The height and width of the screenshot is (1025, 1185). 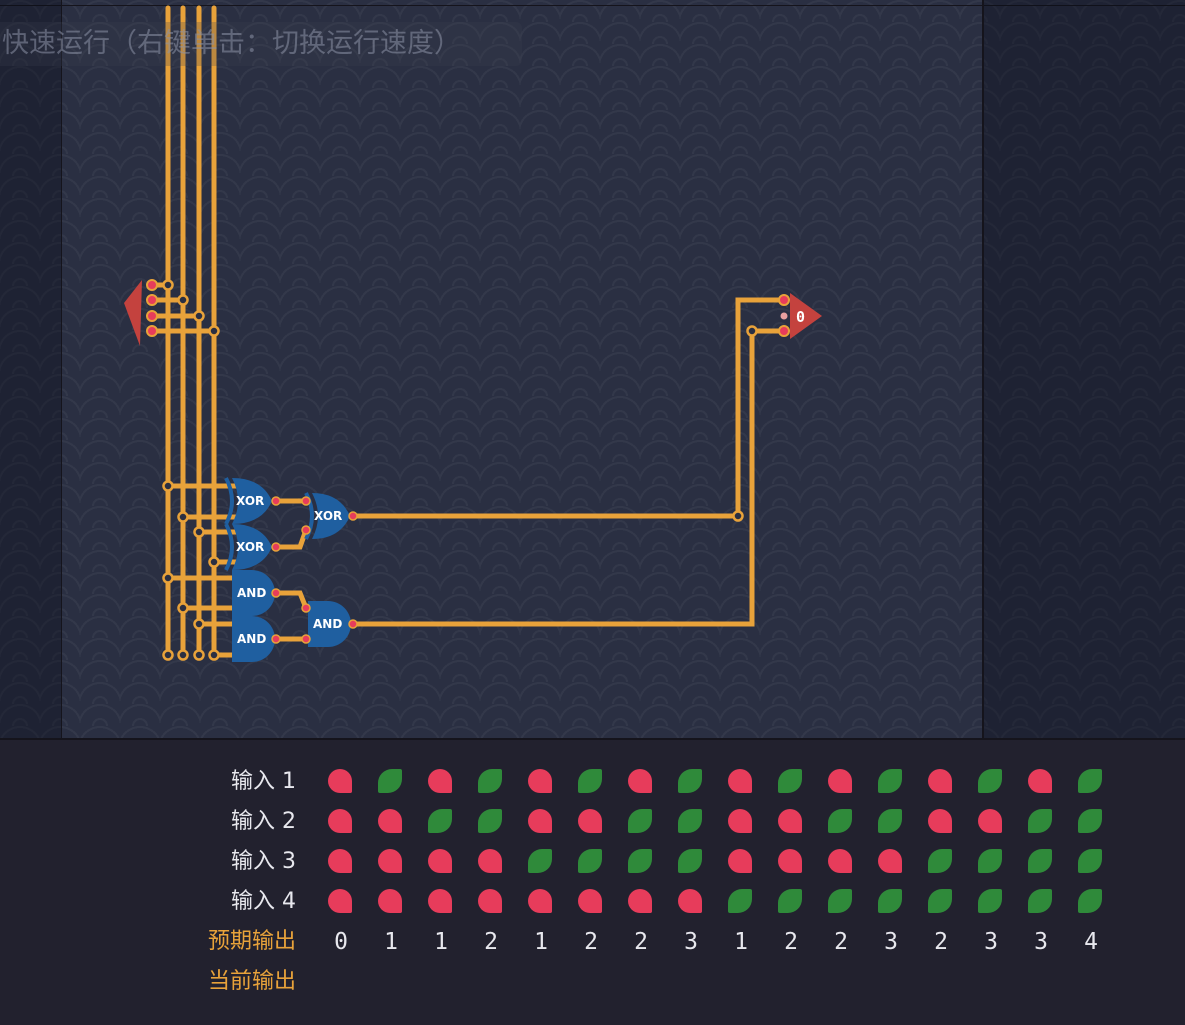 What do you see at coordinates (1091, 942) in the screenshot?
I see `expected-output-value: 4` at bounding box center [1091, 942].